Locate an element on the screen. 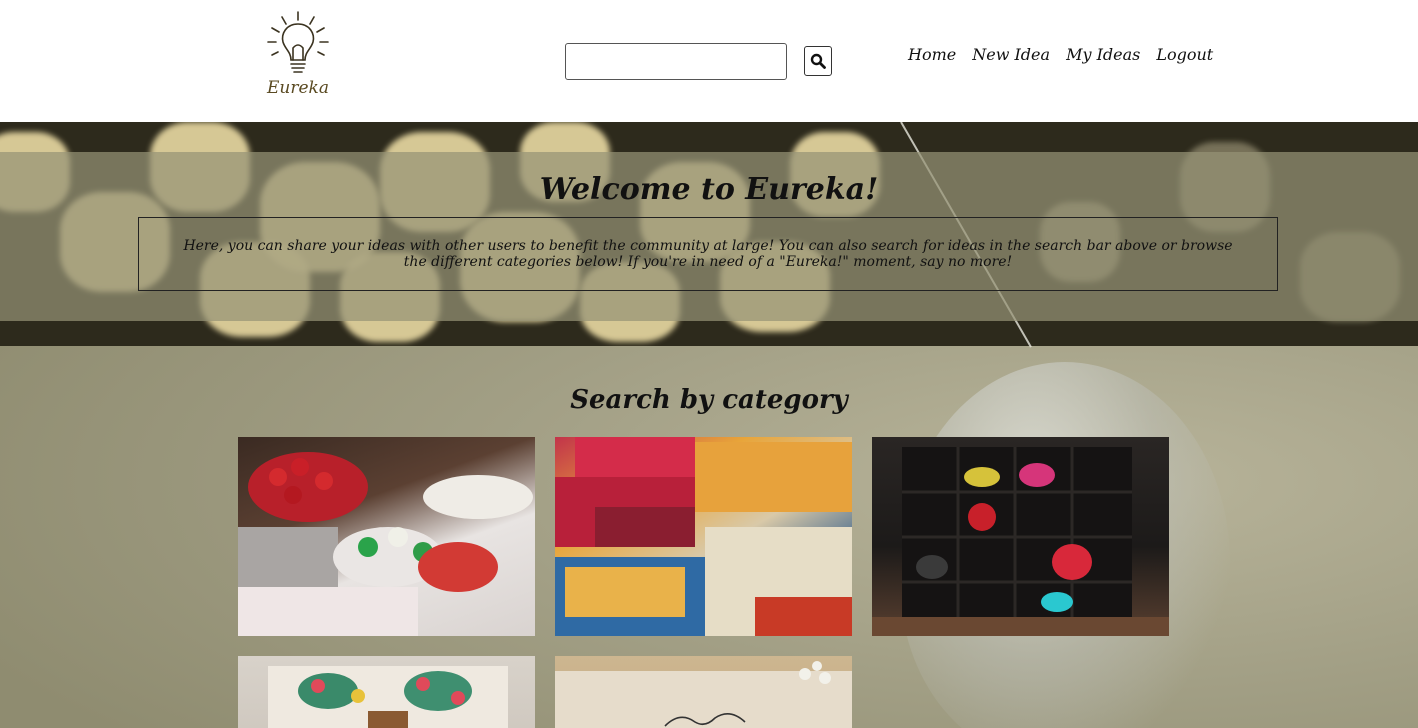 Image resolution: width=1418 pixels, height=728 pixels. eureka-logo: Eureka is located at coordinates (298, 56).